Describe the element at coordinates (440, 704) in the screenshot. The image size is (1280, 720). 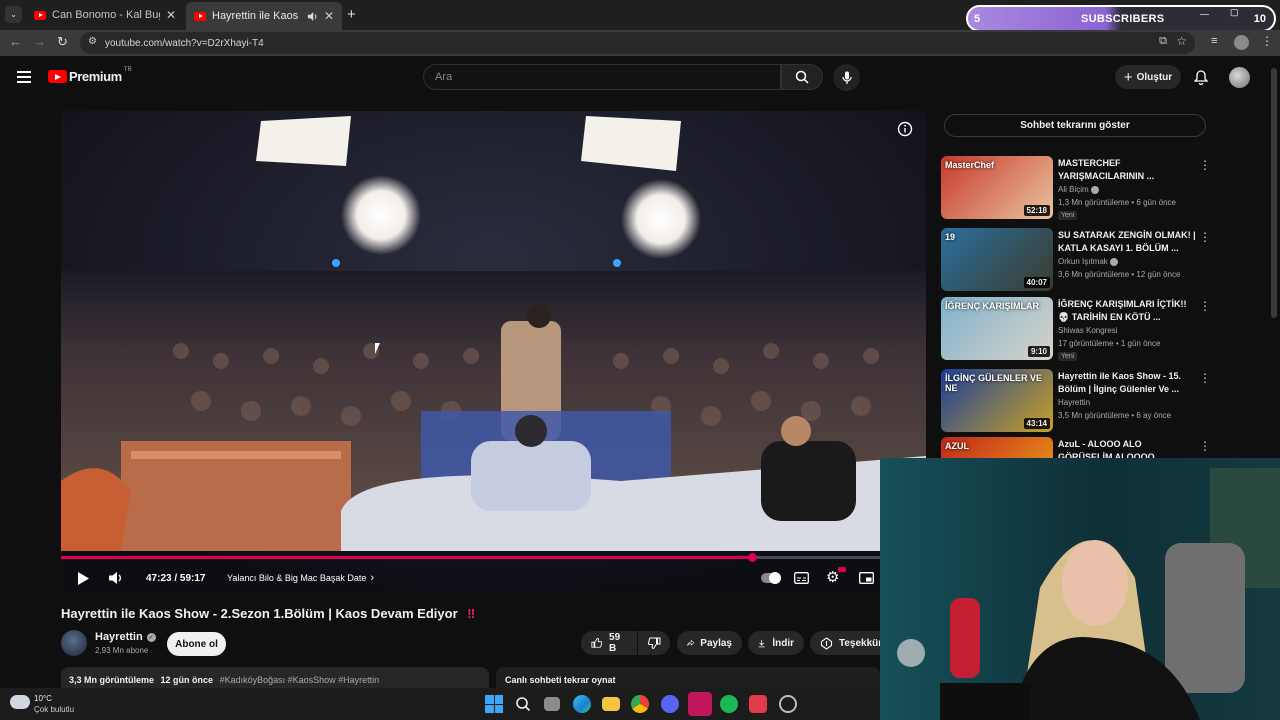
I see `windows-taskbar: 10°C Çok bulutlu` at that location.